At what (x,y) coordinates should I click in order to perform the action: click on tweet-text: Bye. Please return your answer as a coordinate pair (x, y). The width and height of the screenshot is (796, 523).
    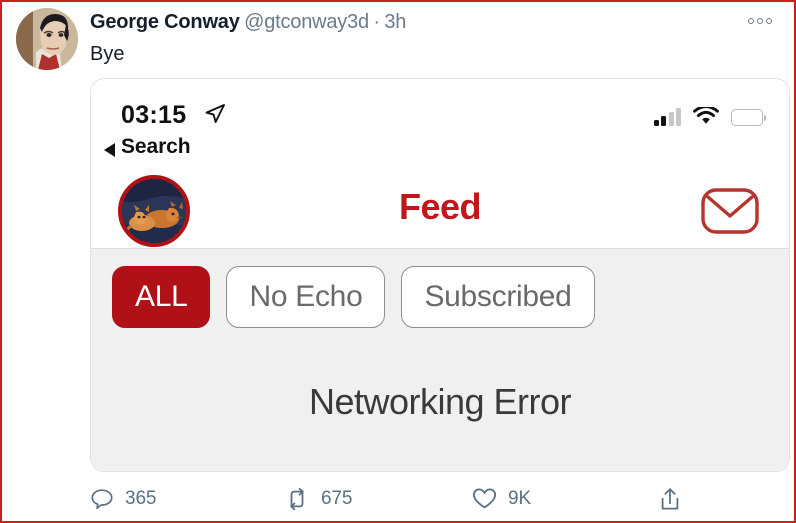
    Looking at the image, I should click on (107, 54).